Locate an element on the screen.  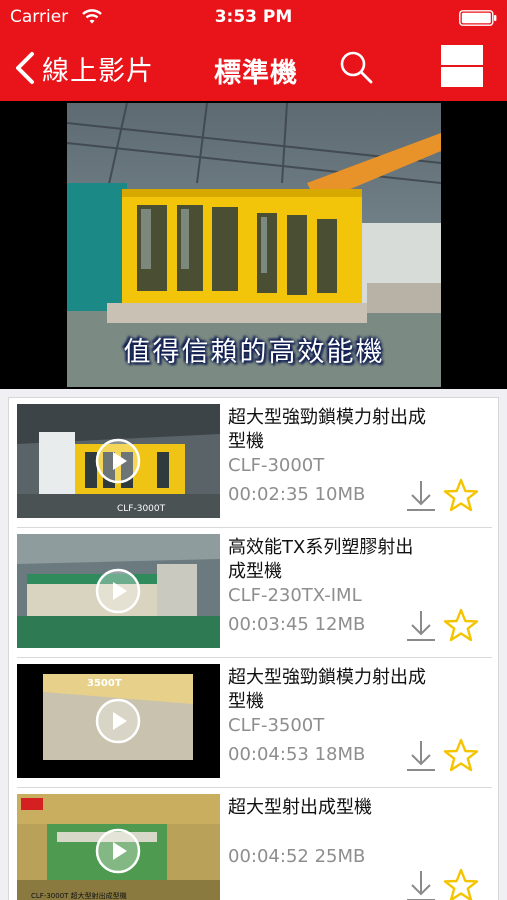
video-caption: 值得信賴的高效能機 is located at coordinates (254, 352).